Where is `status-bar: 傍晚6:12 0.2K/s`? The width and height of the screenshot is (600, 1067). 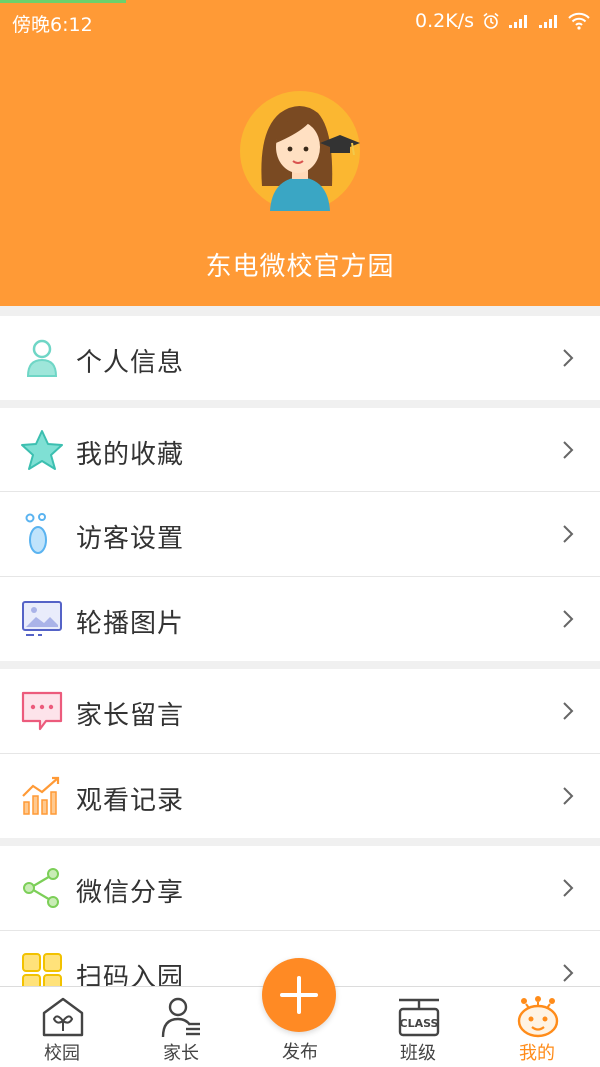
status-bar: 傍晚6:12 0.2K/s is located at coordinates (300, 21).